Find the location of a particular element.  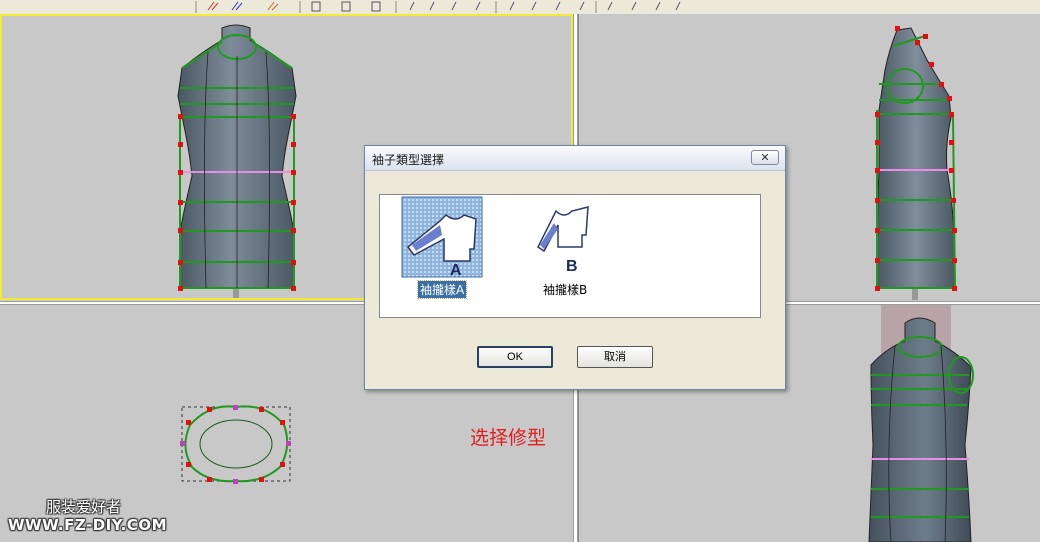

annotation-text: 选择修型 is located at coordinates (508, 438).